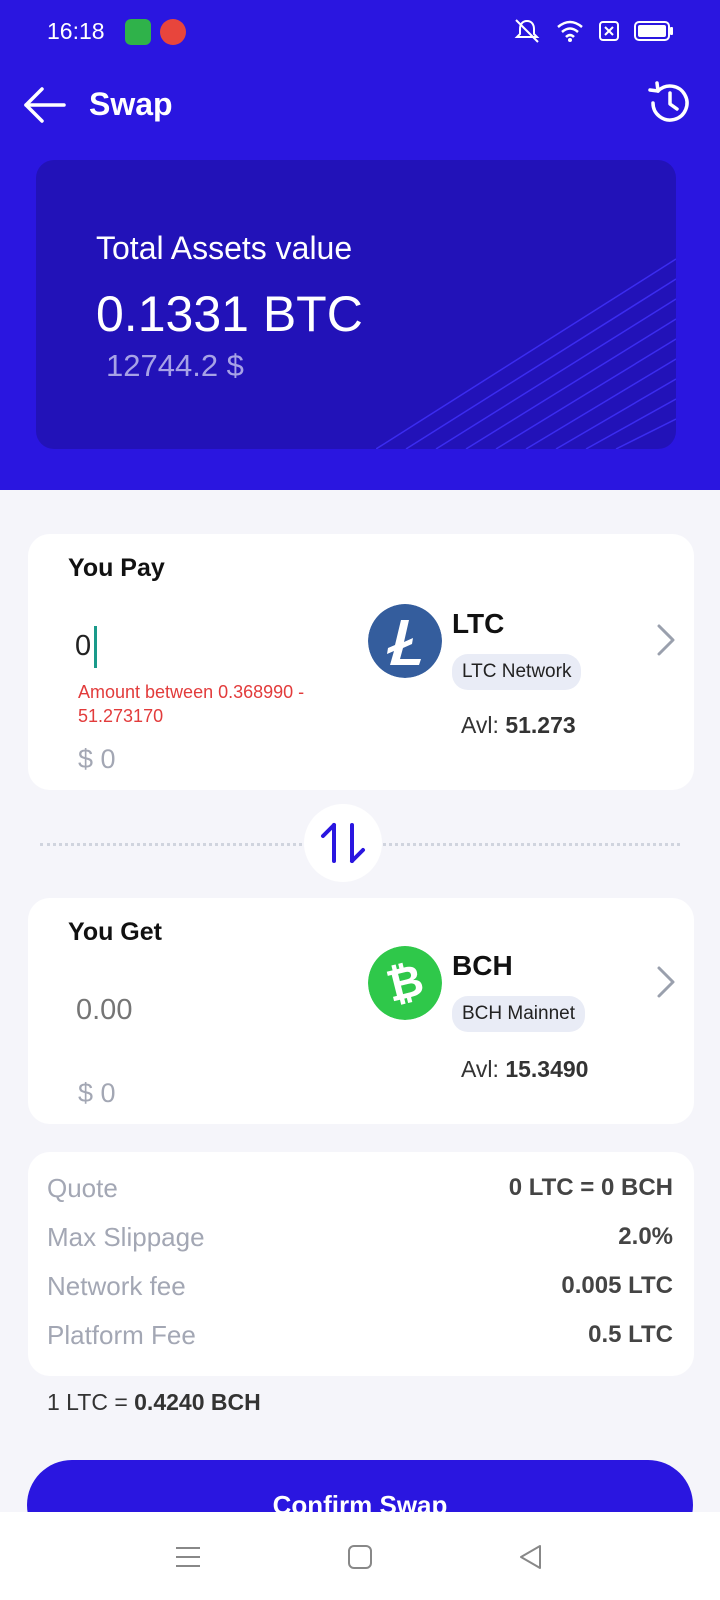 The width and height of the screenshot is (720, 1600). What do you see at coordinates (138, 32) in the screenshot?
I see `notification-app-icon` at bounding box center [138, 32].